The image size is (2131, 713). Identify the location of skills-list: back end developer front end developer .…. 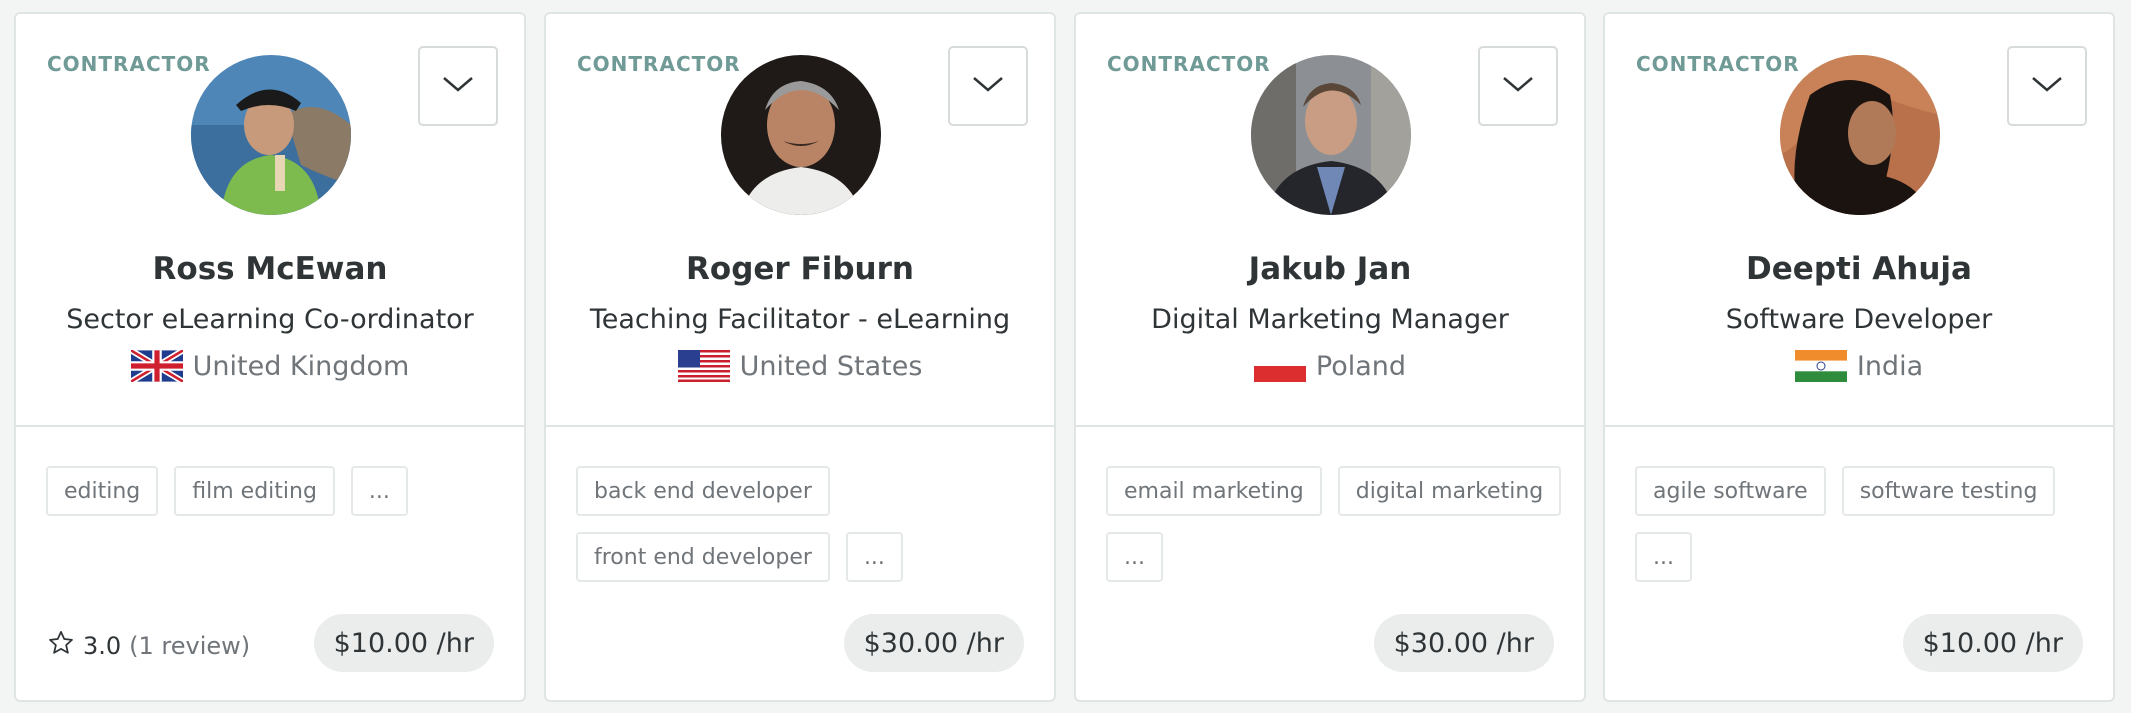
(805, 524).